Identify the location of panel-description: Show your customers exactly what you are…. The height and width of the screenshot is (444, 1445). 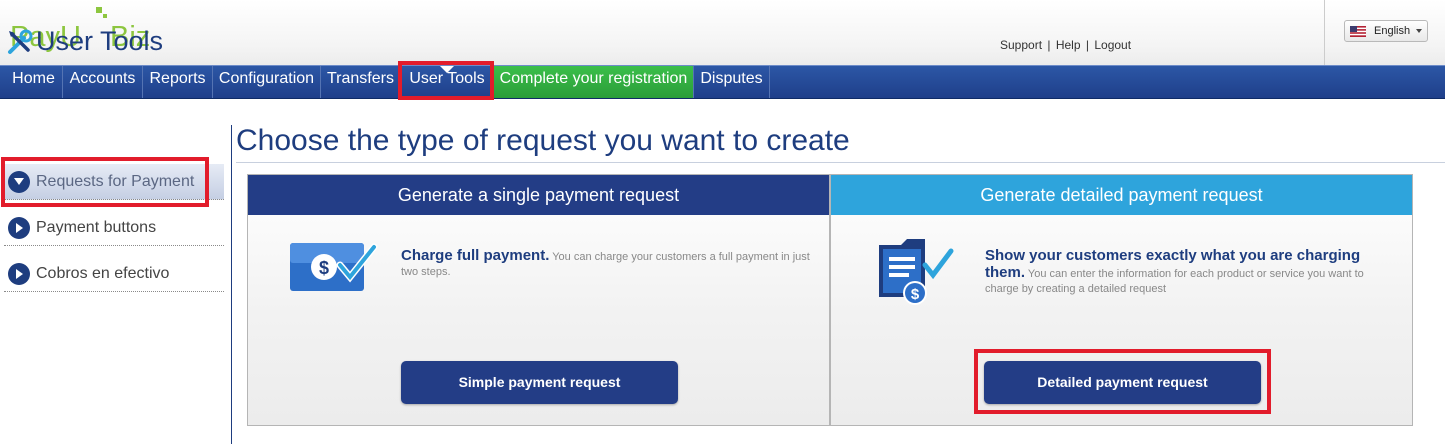
(1192, 272).